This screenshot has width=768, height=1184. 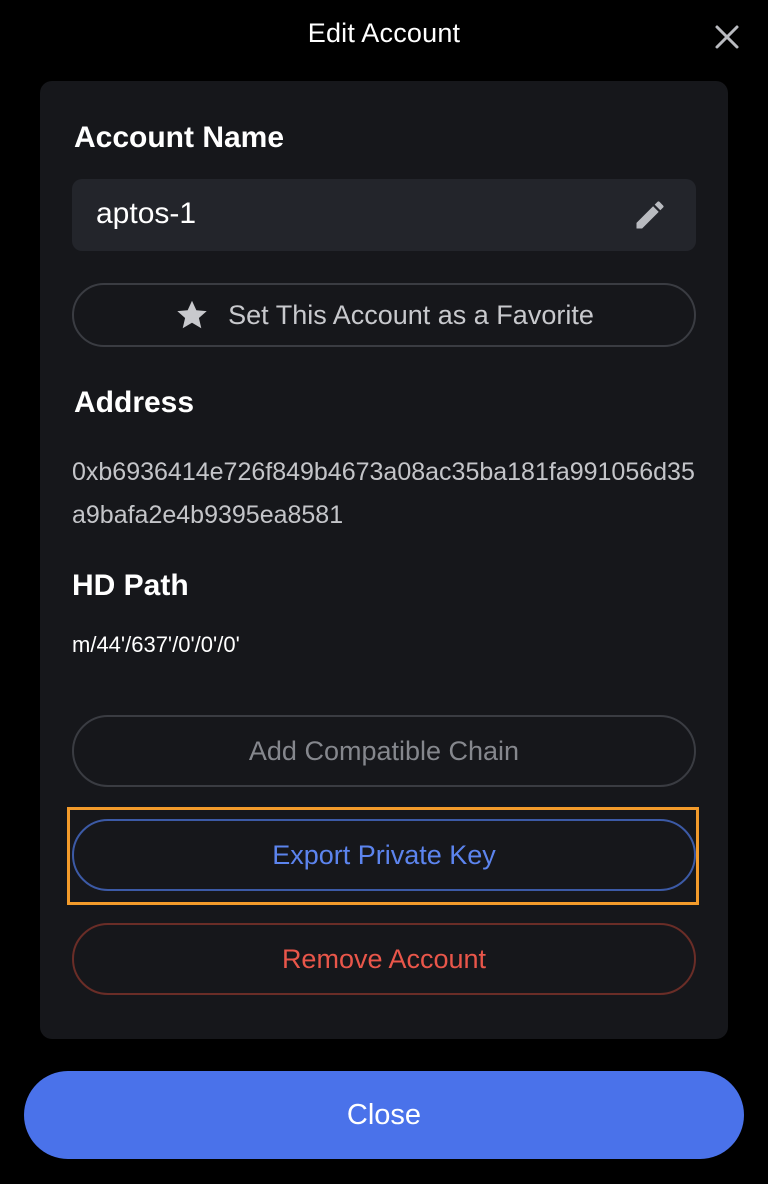 What do you see at coordinates (650, 215) in the screenshot?
I see `pencil-icon` at bounding box center [650, 215].